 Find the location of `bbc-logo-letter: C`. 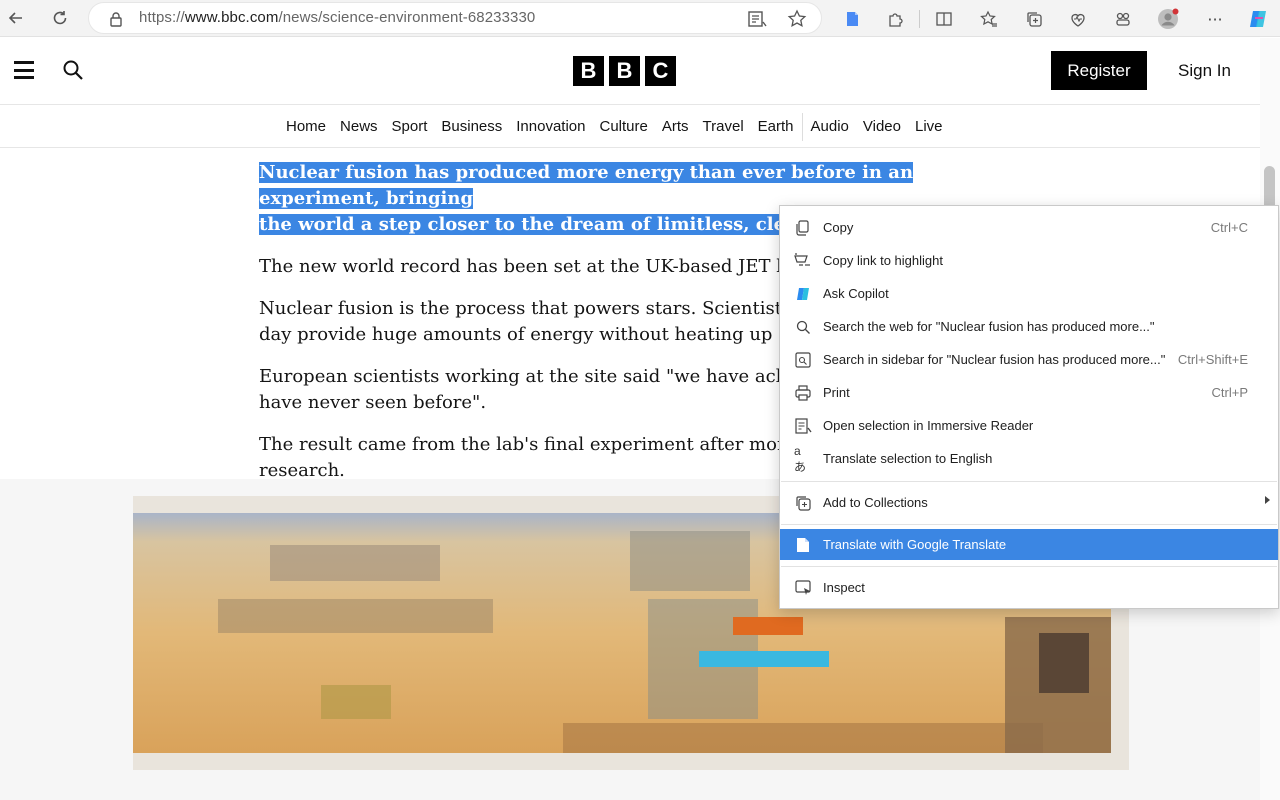

bbc-logo-letter: C is located at coordinates (660, 71).